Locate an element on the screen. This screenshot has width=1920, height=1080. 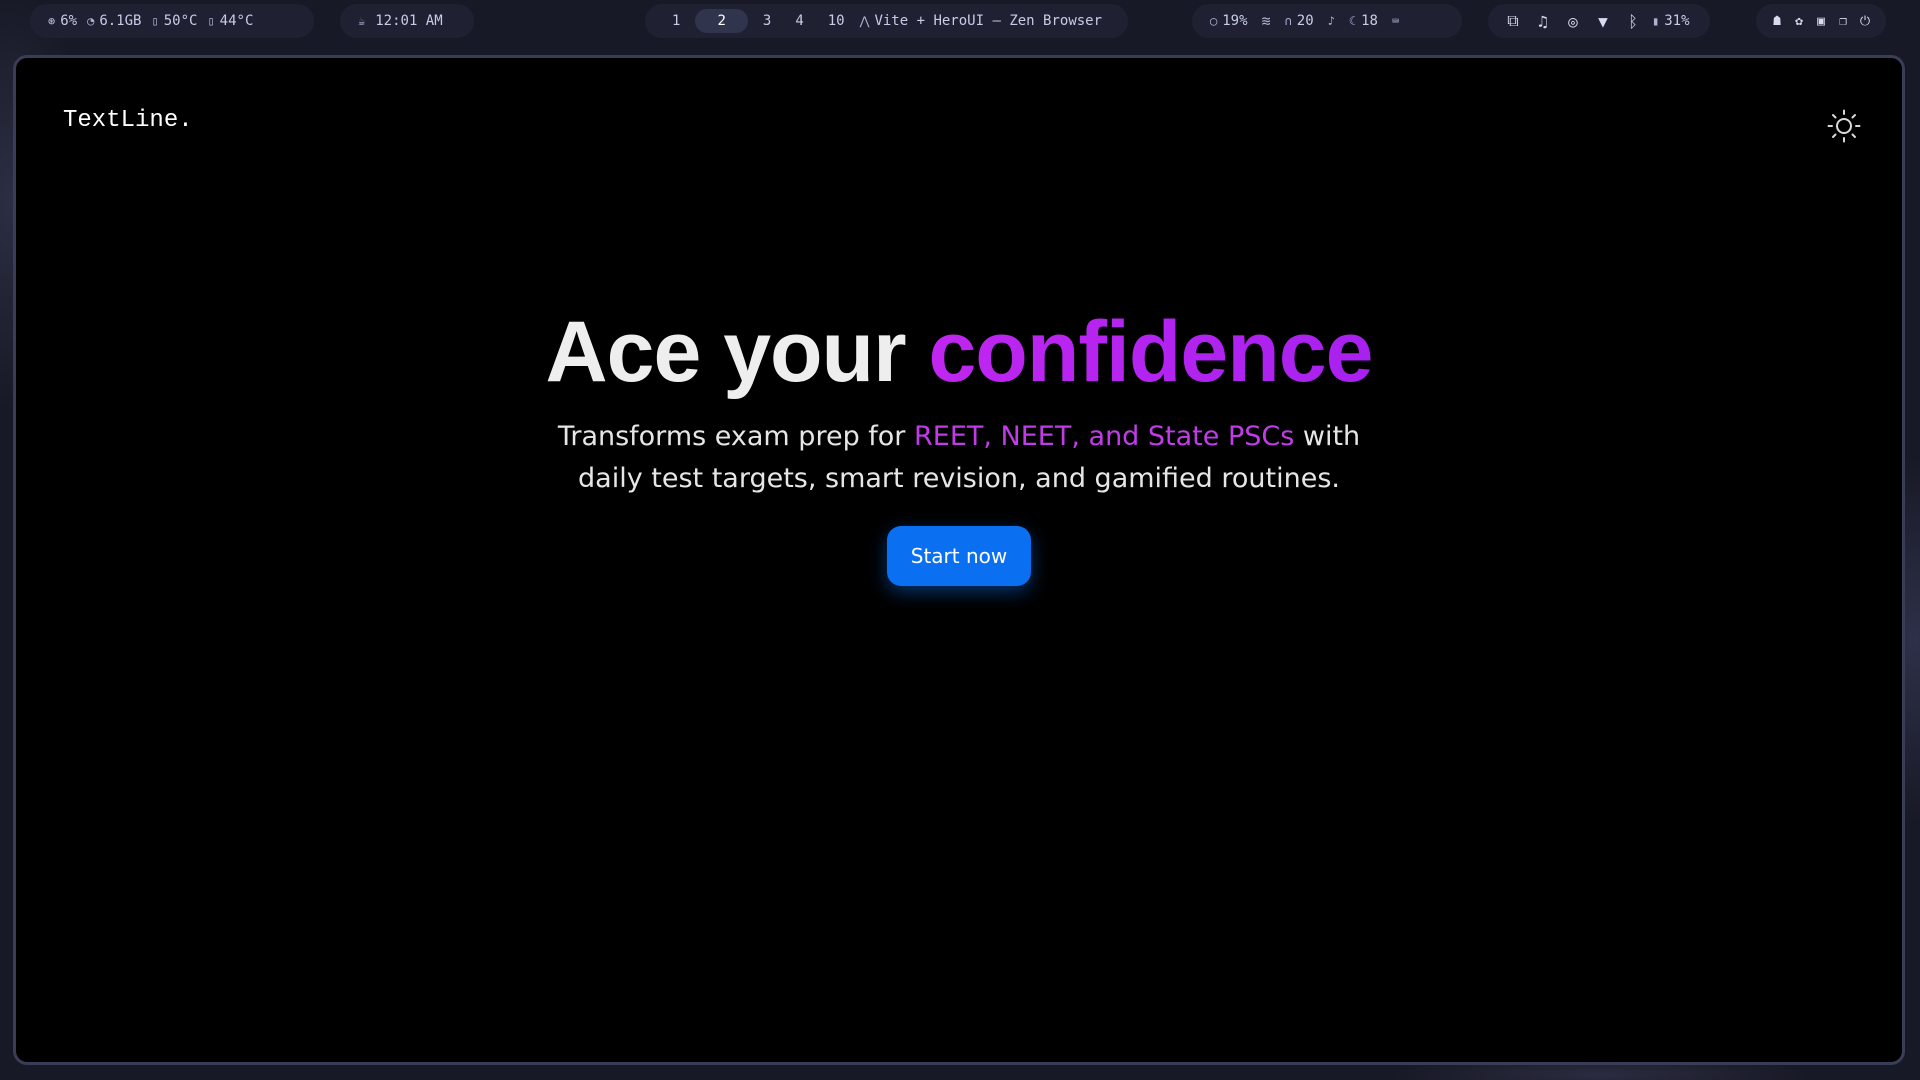
memory-stat: ◔ 6.1GB is located at coordinates (114, 21).